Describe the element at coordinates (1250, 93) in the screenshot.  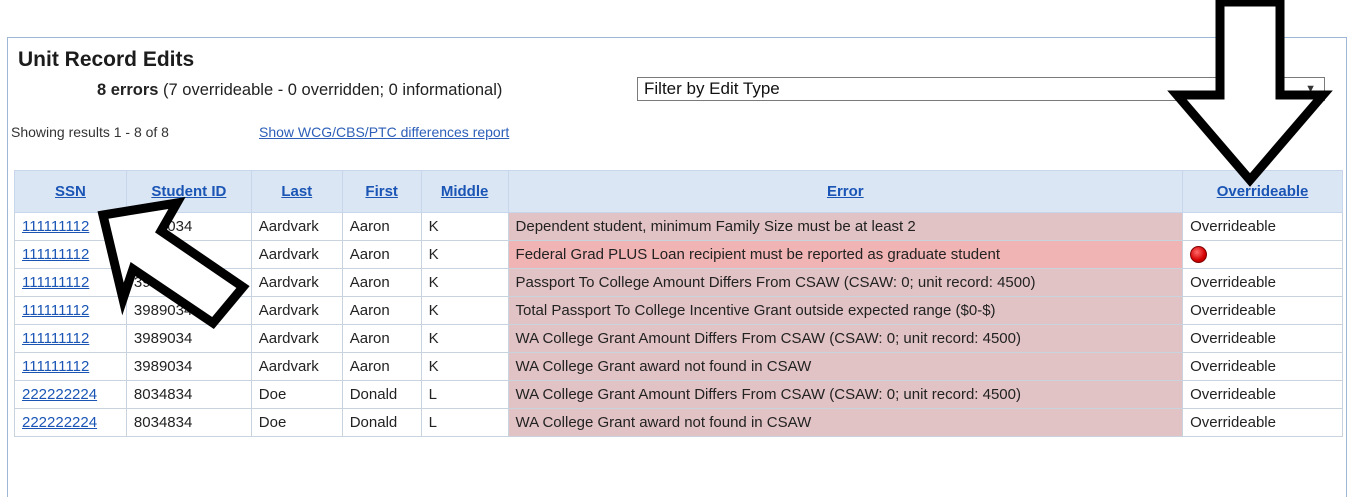
I see `down-arrow-icon` at that location.